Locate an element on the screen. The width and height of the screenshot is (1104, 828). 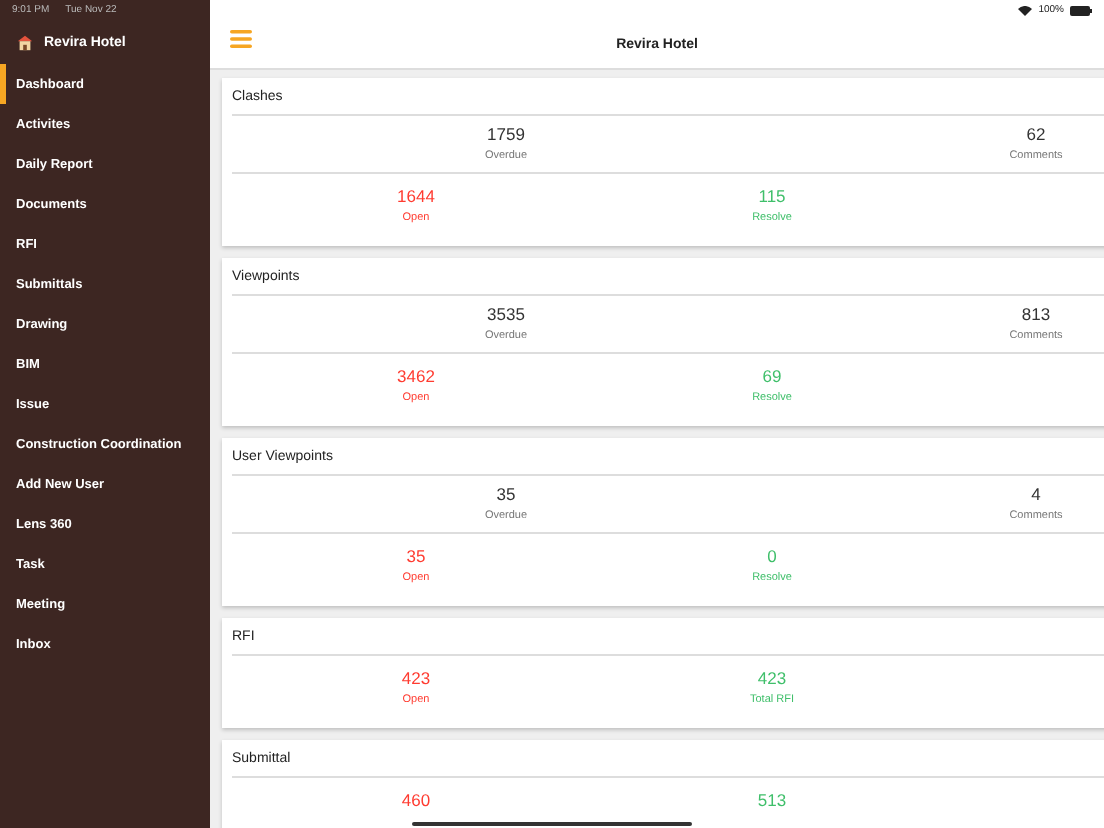
stat-value: 4 is located at coordinates (1036, 494).